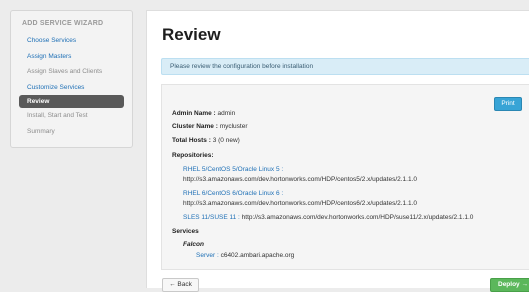 The image size is (529, 292). I want to click on wizard-title: ADD SERVICE WIZARD, so click(63, 23).